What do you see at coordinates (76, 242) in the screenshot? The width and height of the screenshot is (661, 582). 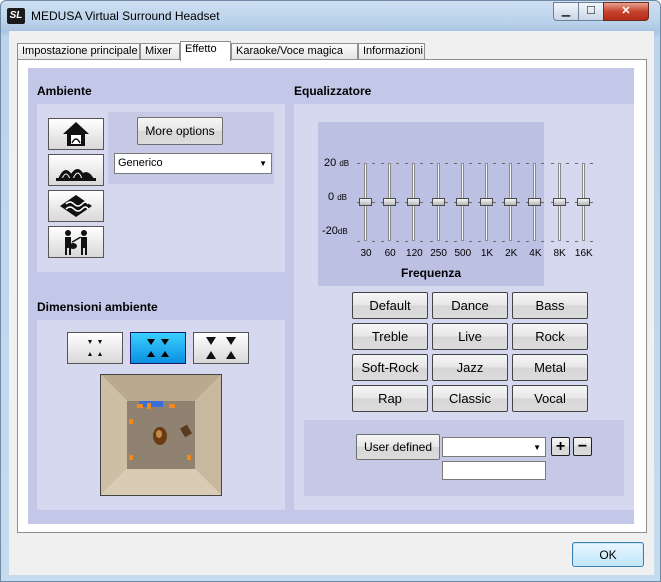 I see `ambiente-preset-concert` at bounding box center [76, 242].